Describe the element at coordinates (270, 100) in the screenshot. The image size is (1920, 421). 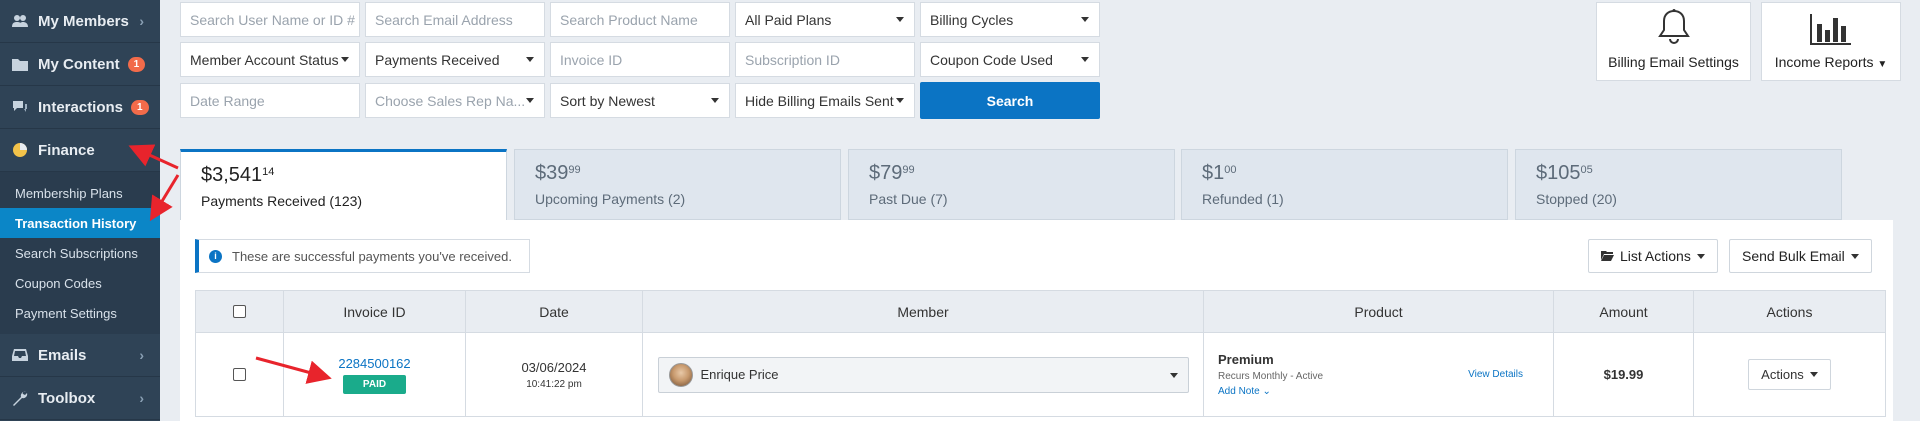
I see `date-range-input: Date Range` at that location.